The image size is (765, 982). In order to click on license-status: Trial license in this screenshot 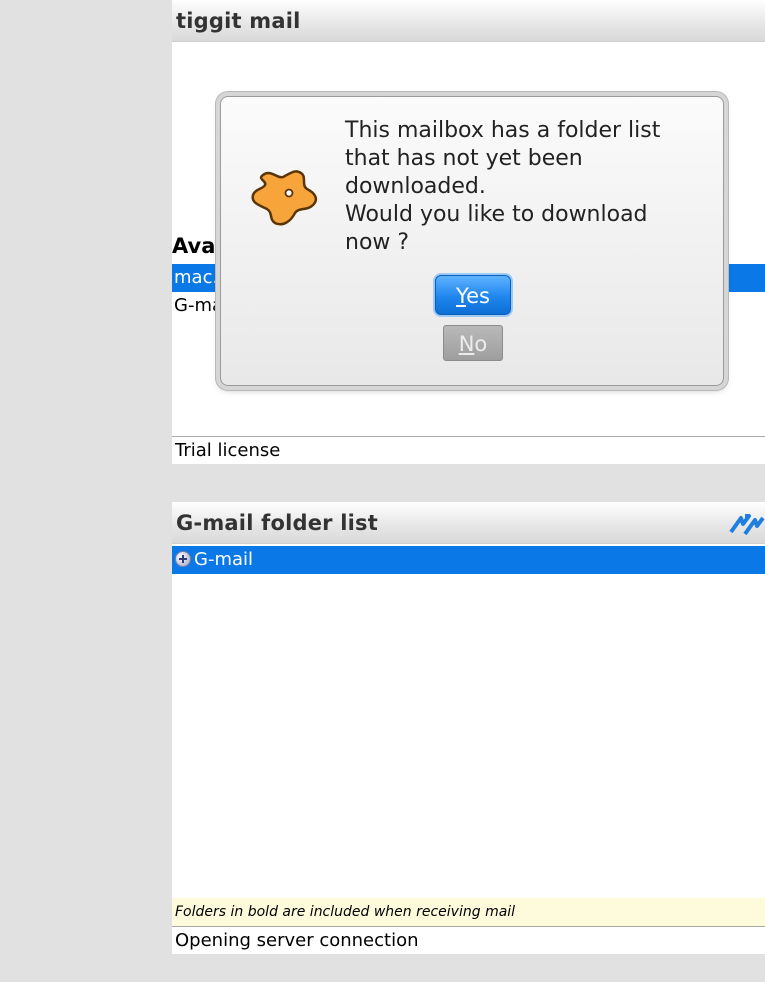, I will do `click(228, 450)`.